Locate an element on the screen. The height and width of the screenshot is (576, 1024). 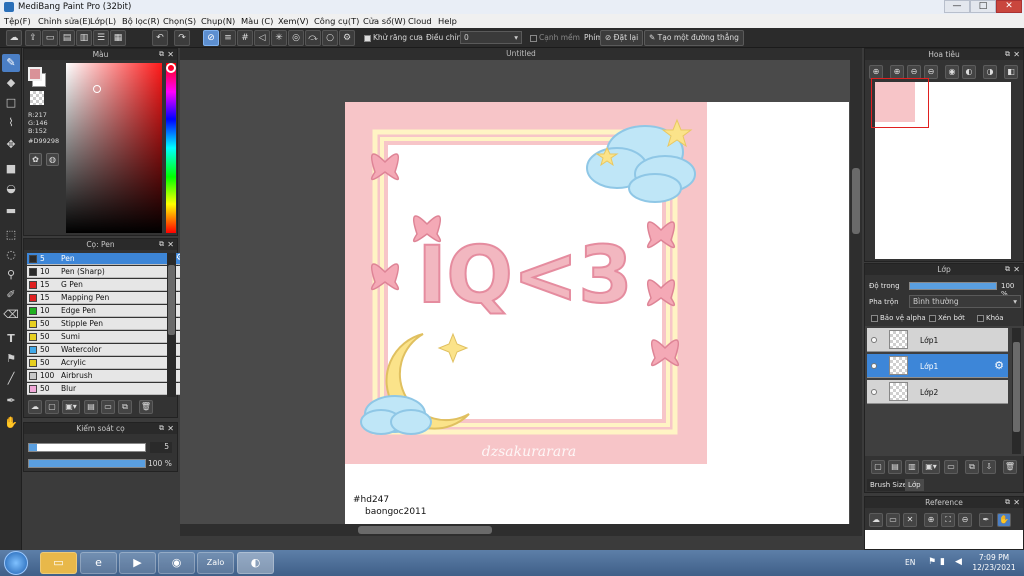
settings-gear-icon: ⚙ is located at coordinates (347, 38).